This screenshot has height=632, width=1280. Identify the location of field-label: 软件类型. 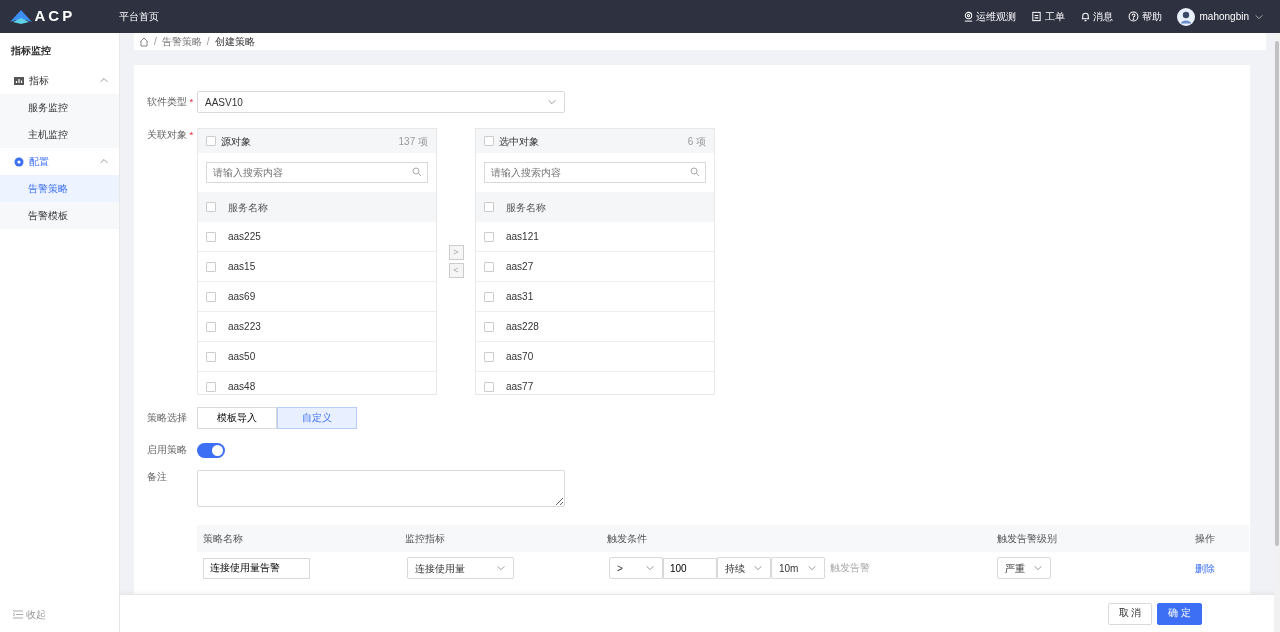
(167, 101).